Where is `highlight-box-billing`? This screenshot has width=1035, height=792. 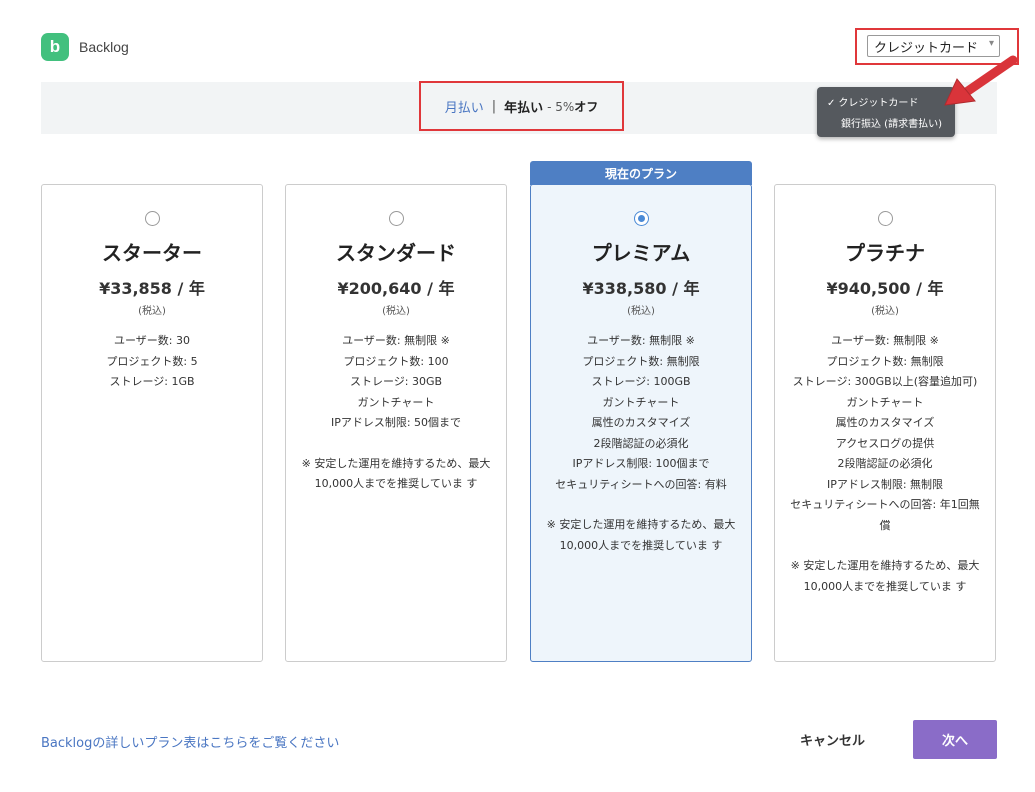 highlight-box-billing is located at coordinates (521, 106).